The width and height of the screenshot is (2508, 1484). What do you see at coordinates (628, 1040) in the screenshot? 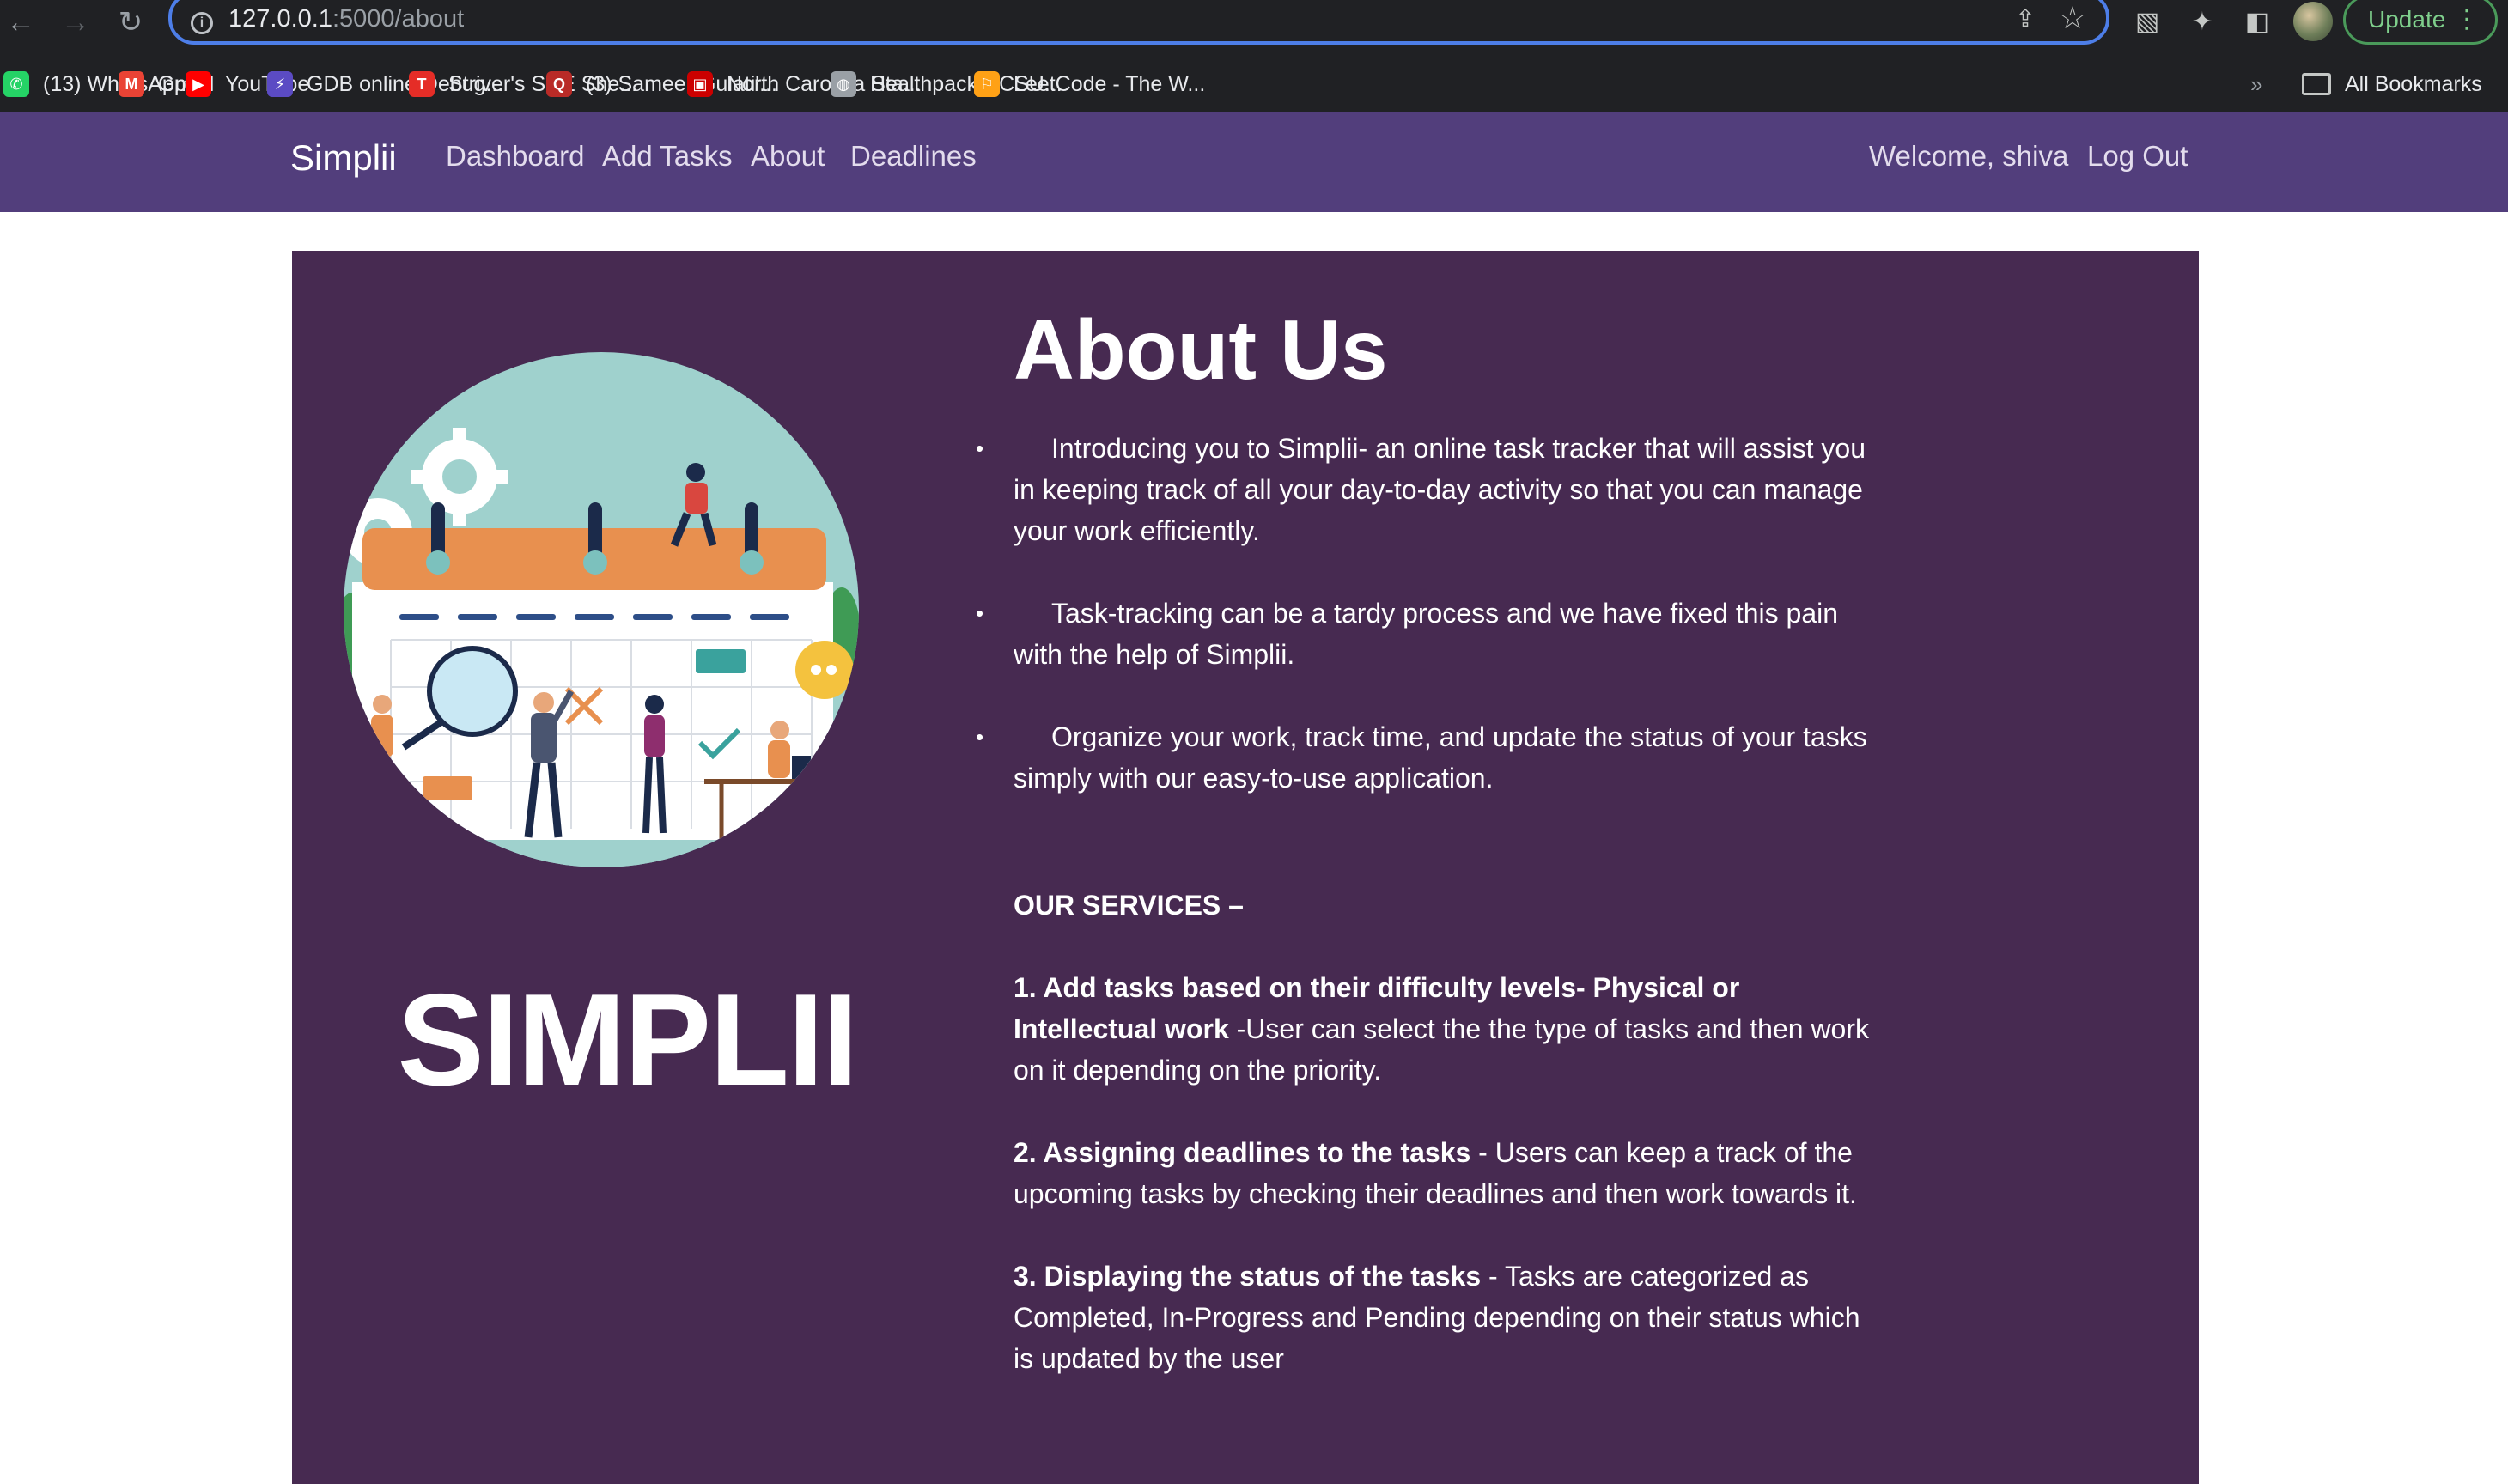
I see `simplii-logo-text: SIMPLII` at bounding box center [628, 1040].